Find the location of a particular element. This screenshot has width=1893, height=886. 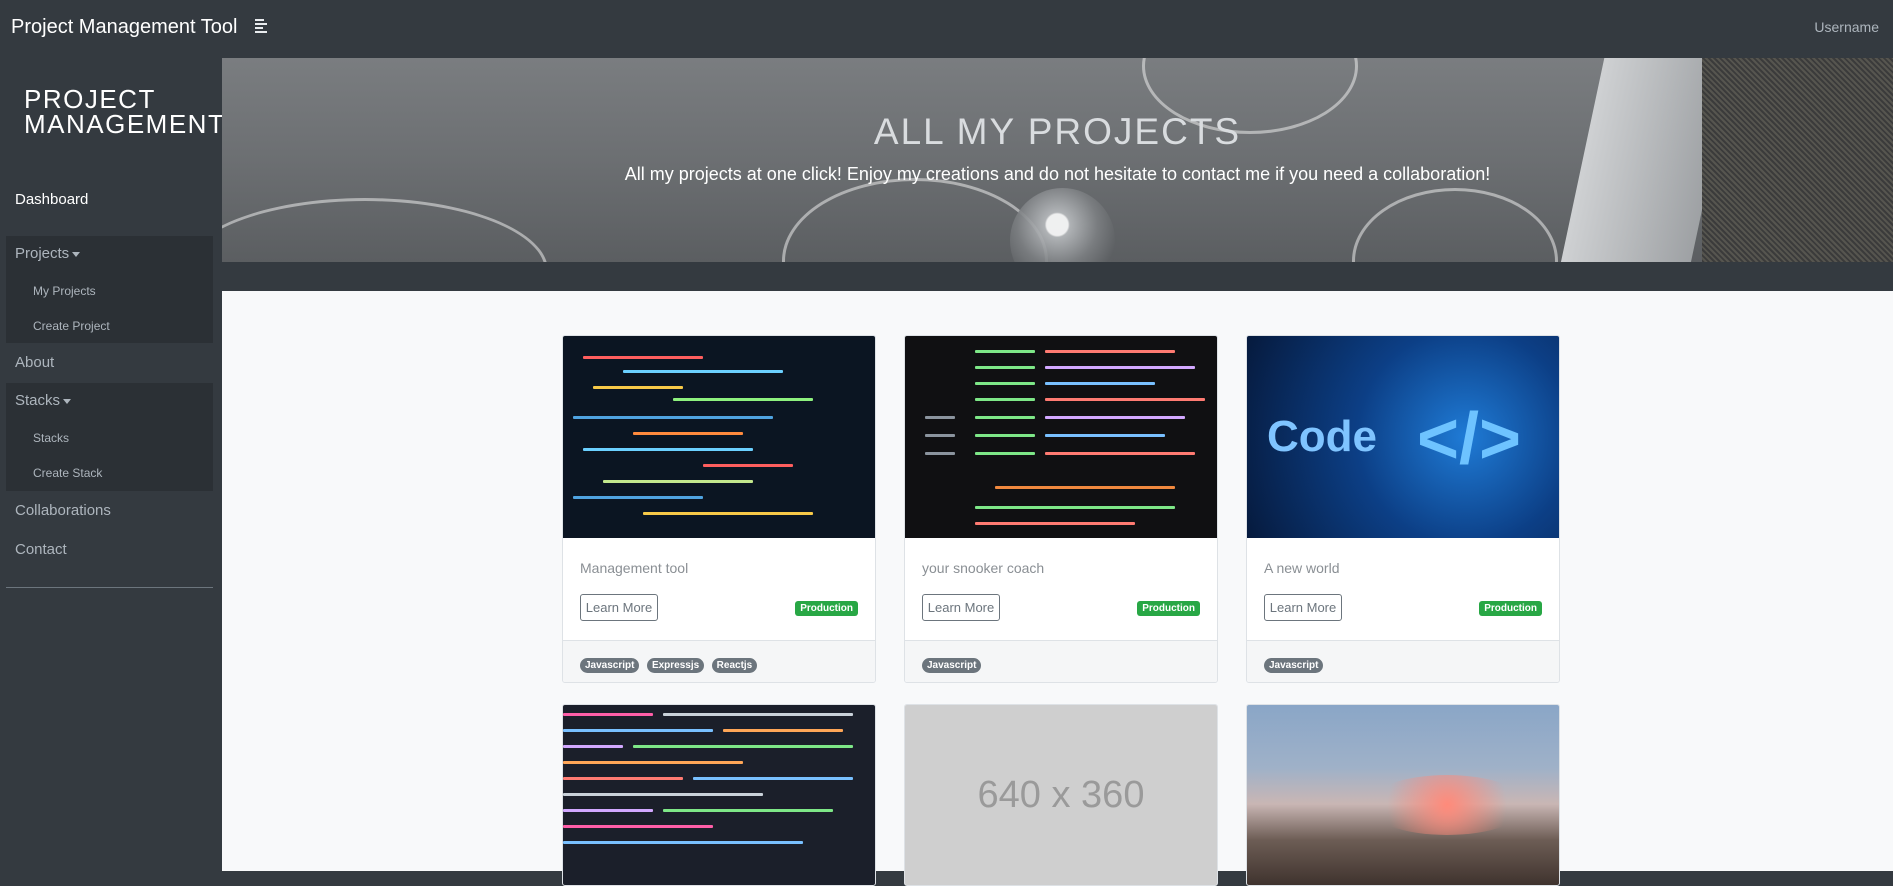

sidebar-item-stacks: Stacks is located at coordinates (43, 400).